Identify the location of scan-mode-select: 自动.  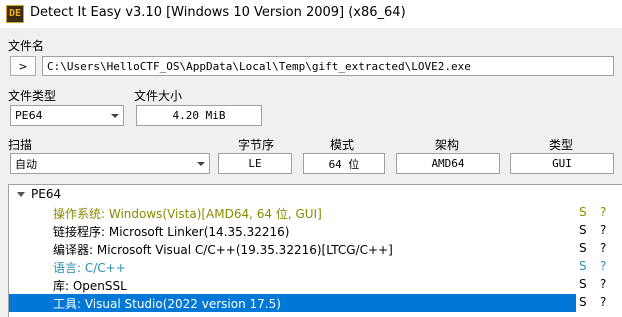
(110, 163).